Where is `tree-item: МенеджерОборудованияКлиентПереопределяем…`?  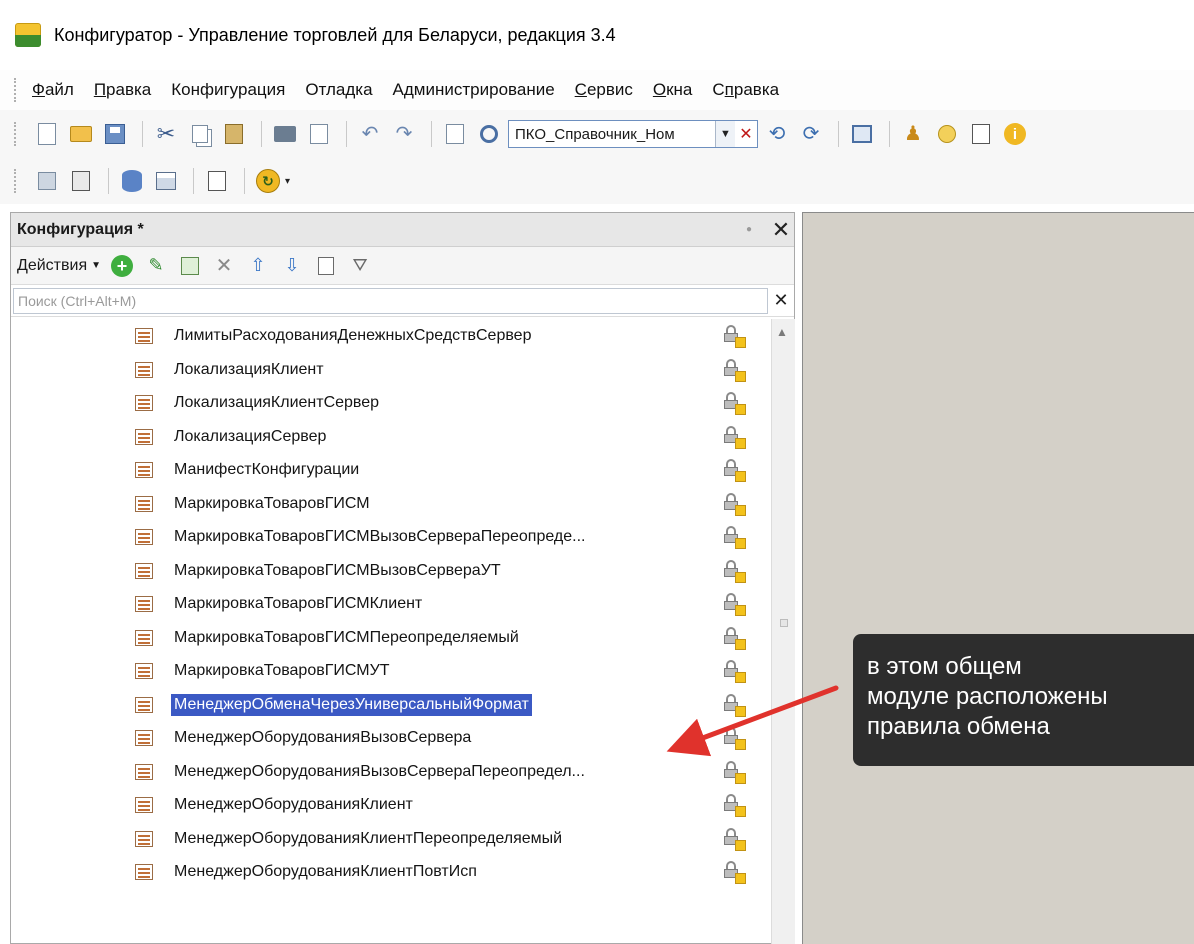
tree-item: МенеджерОборудованияКлиентПереопределяем… is located at coordinates (391, 839).